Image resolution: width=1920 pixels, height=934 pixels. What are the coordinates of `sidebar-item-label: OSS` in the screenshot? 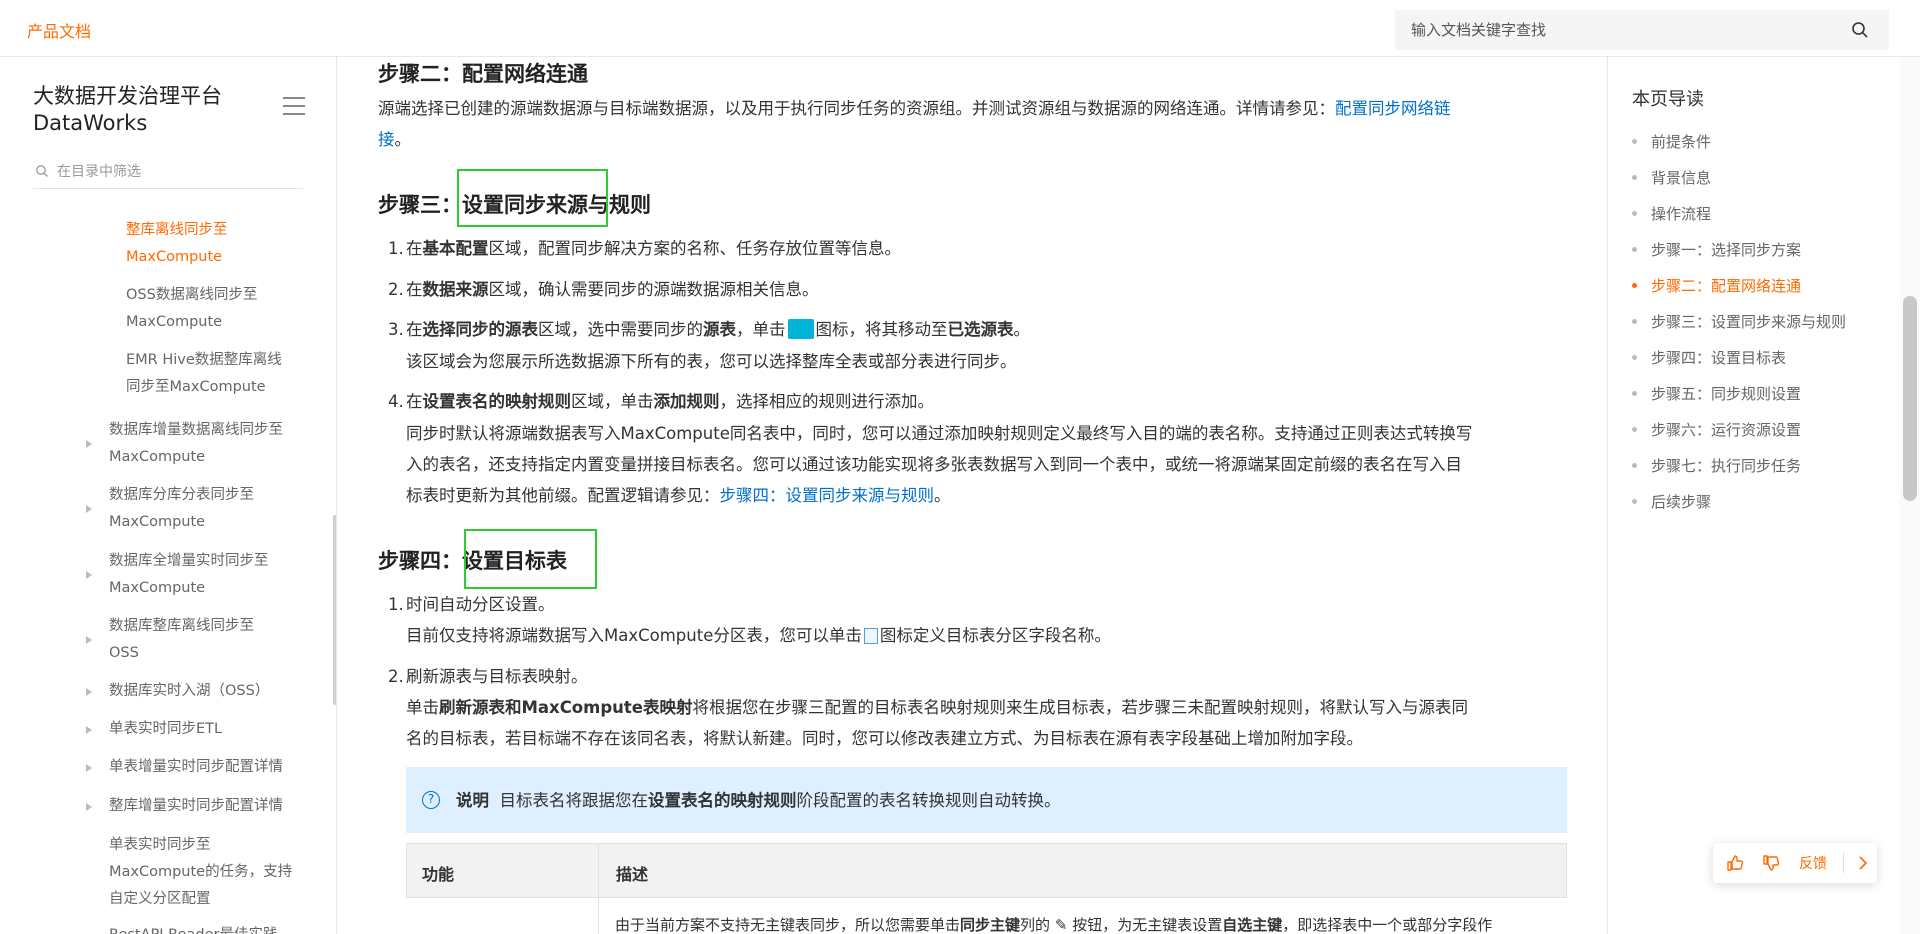 It's located at (124, 653).